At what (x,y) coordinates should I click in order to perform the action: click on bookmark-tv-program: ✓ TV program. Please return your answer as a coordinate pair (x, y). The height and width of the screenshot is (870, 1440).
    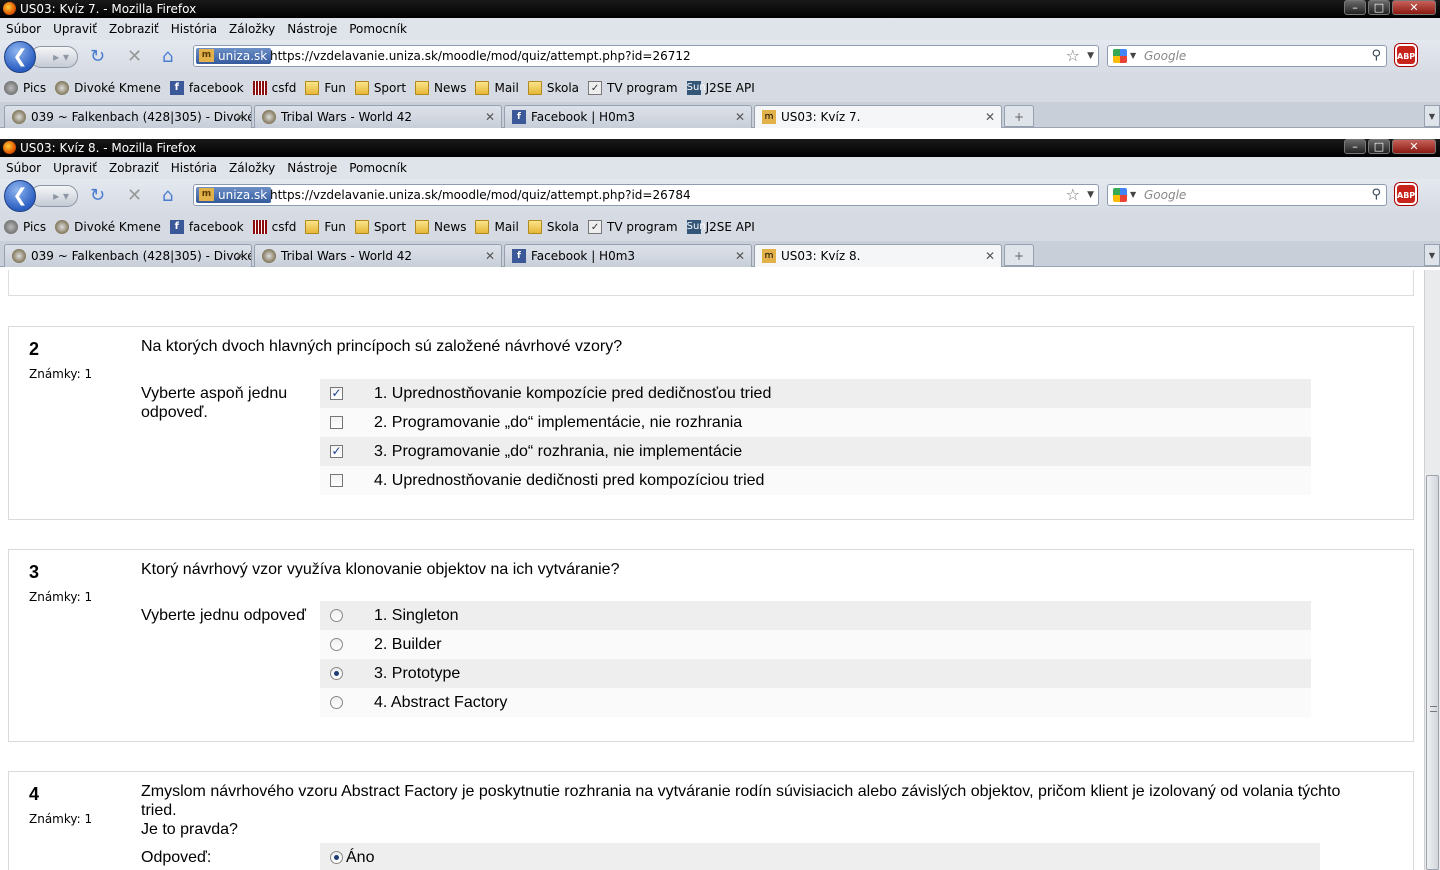
    Looking at the image, I should click on (633, 88).